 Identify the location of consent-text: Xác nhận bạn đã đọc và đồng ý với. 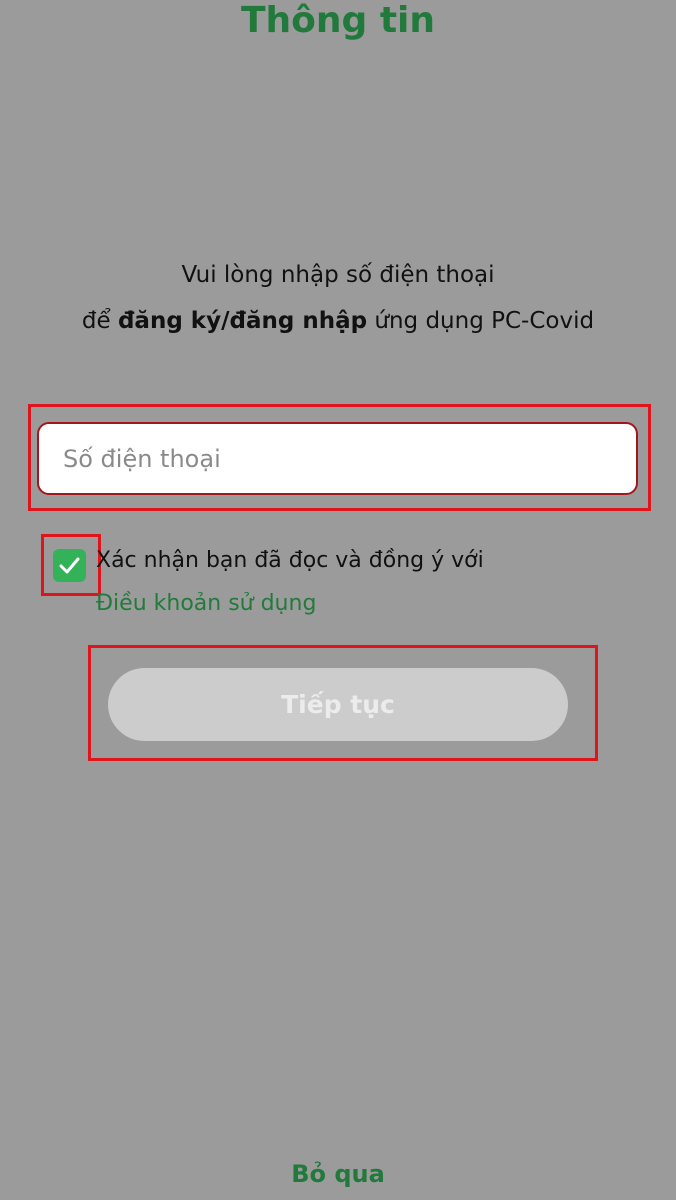
(290, 560).